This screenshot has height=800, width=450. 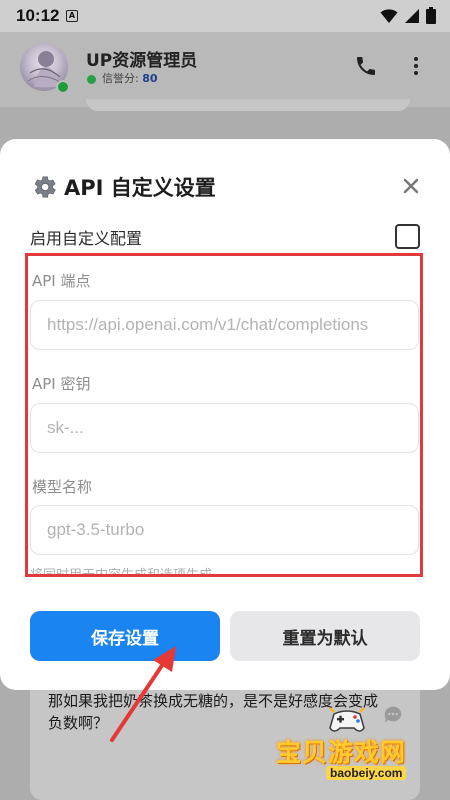 What do you see at coordinates (393, 715) in the screenshot?
I see `chat-bubble-icon` at bounding box center [393, 715].